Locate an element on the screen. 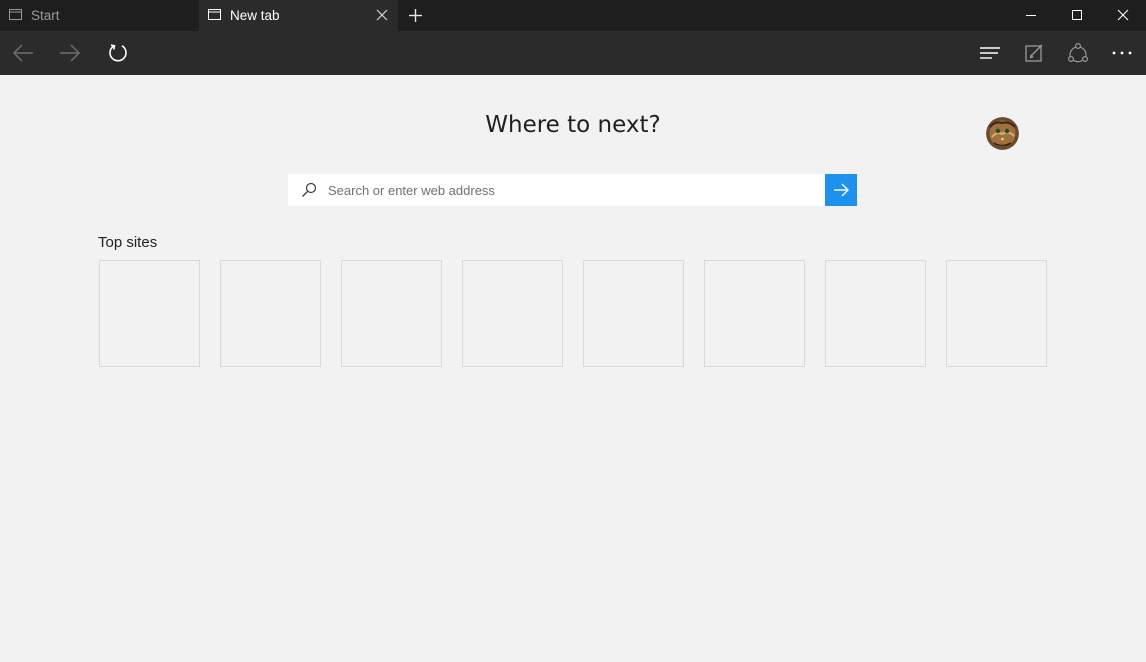  arrow-left-icon is located at coordinates (22, 53).